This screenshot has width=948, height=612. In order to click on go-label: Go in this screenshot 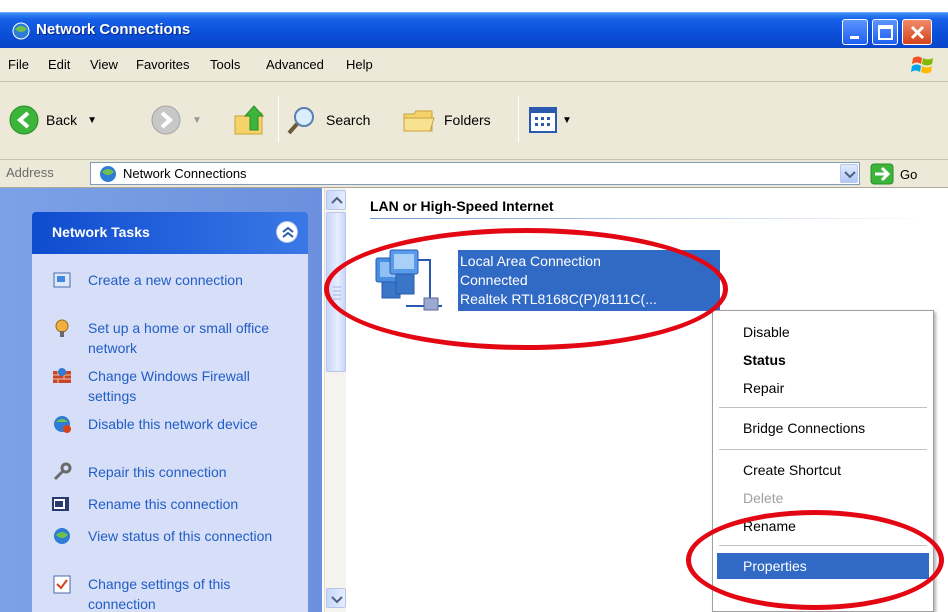, I will do `click(909, 174)`.